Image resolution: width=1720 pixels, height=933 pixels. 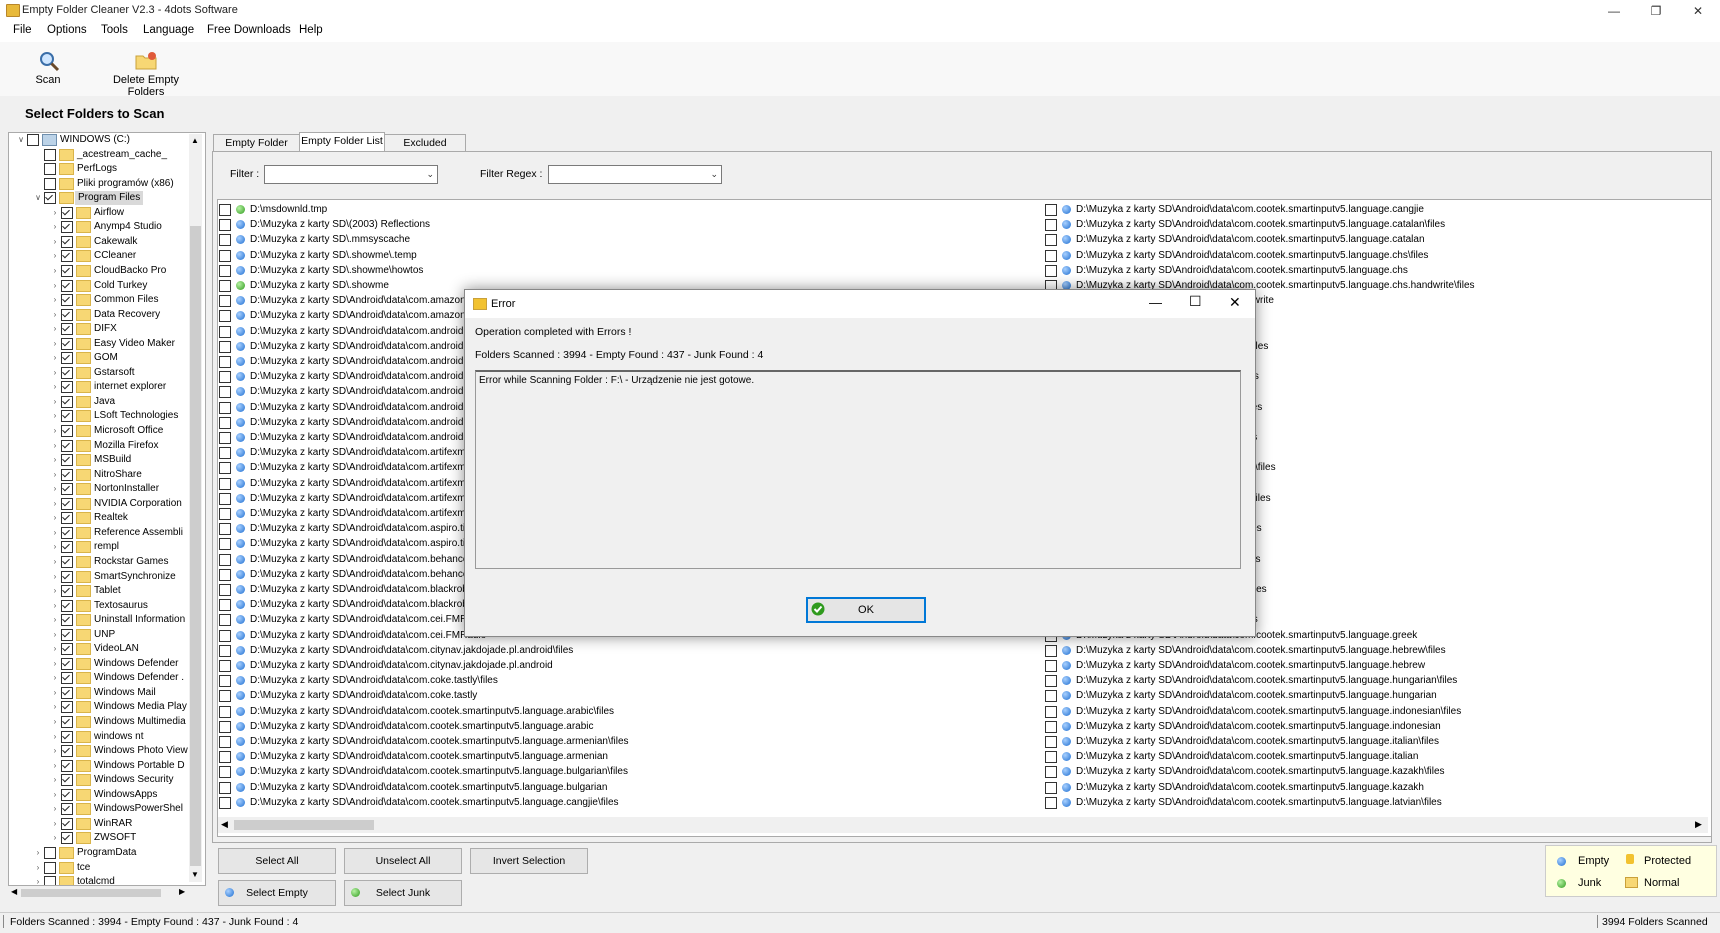 What do you see at coordinates (22, 30) in the screenshot?
I see `menu-file: File` at bounding box center [22, 30].